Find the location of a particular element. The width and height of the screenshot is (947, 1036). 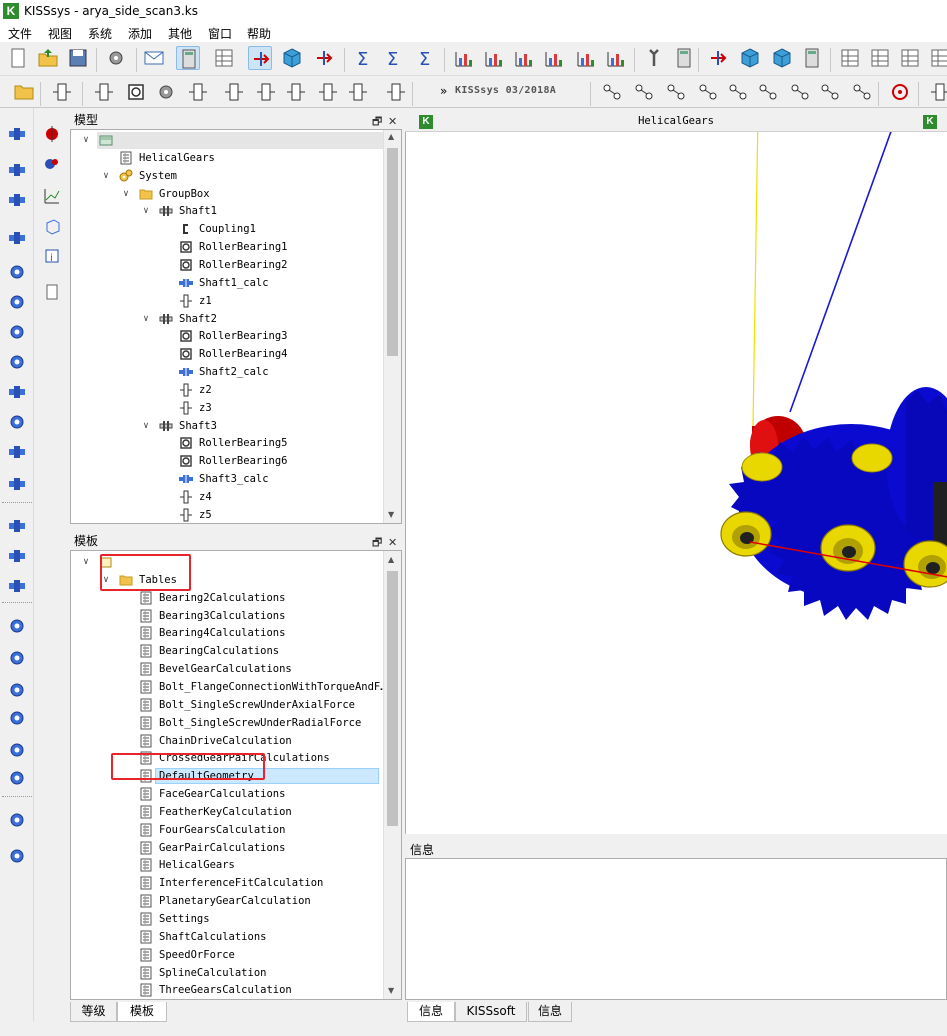

grid-3-button is located at coordinates (910, 58).